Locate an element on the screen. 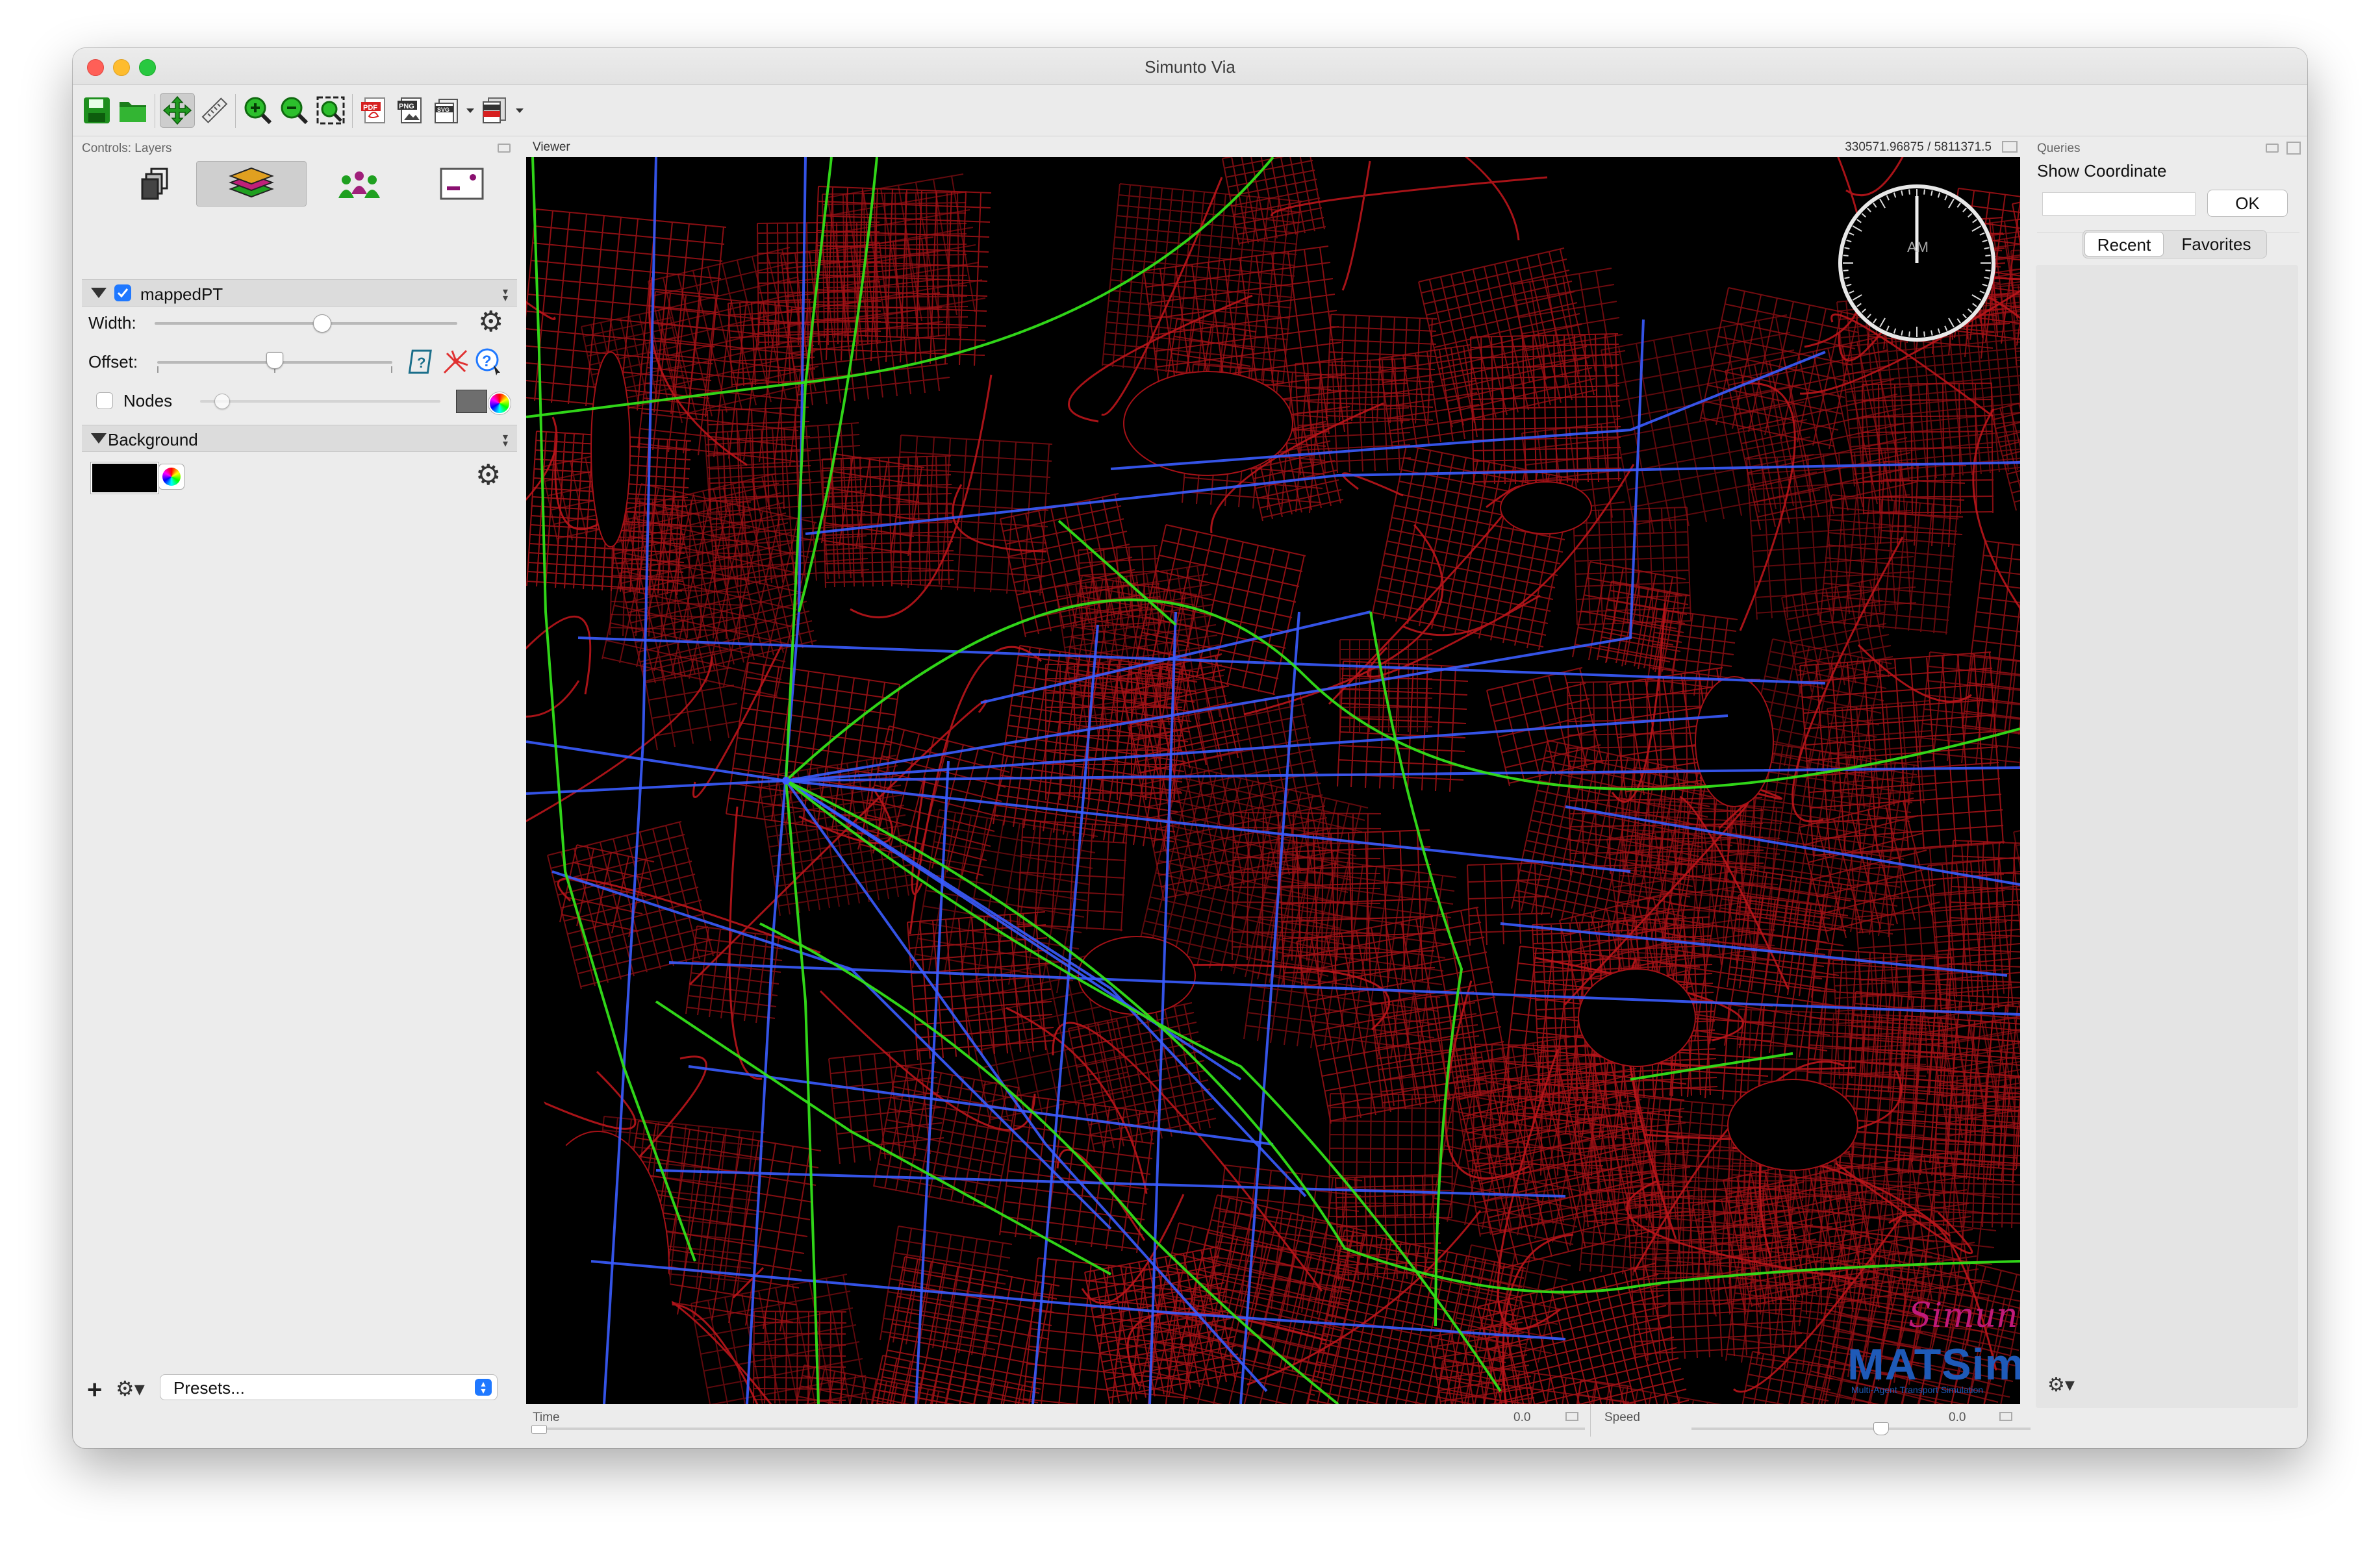 The height and width of the screenshot is (1547, 2380). svg-text: PDF is located at coordinates (370, 108).